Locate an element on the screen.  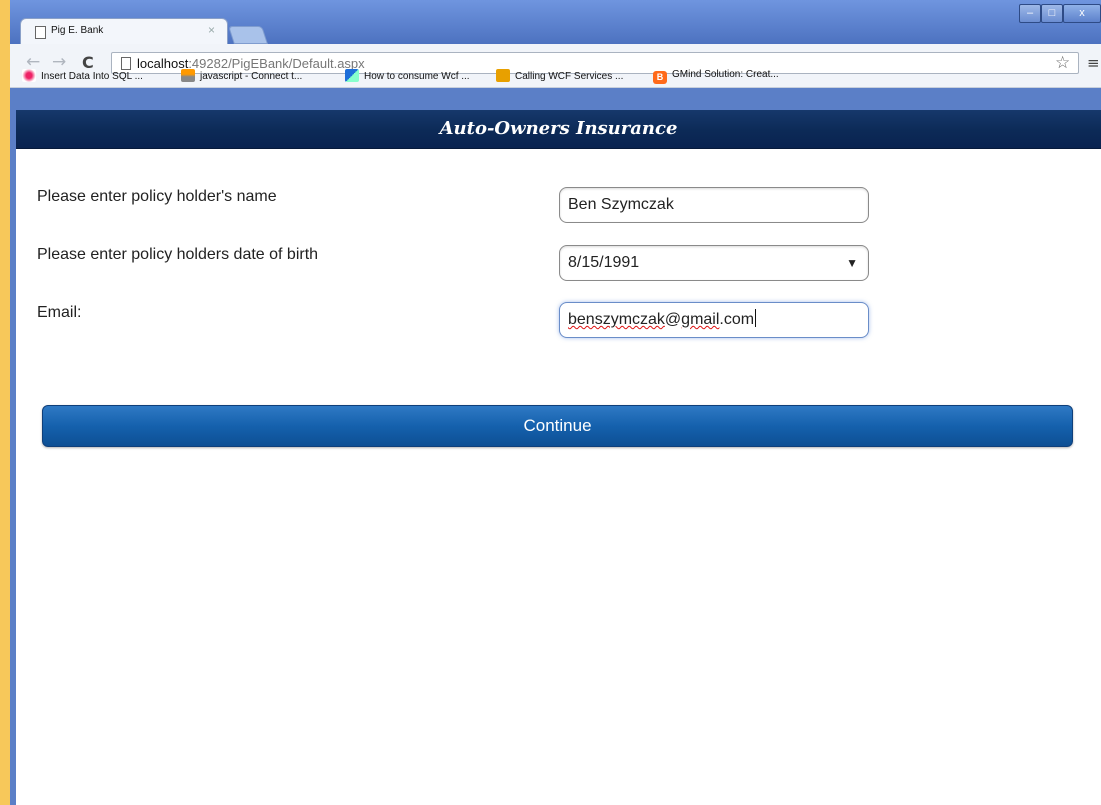
name-label: Please enter policy holder's name is located at coordinates (157, 196).